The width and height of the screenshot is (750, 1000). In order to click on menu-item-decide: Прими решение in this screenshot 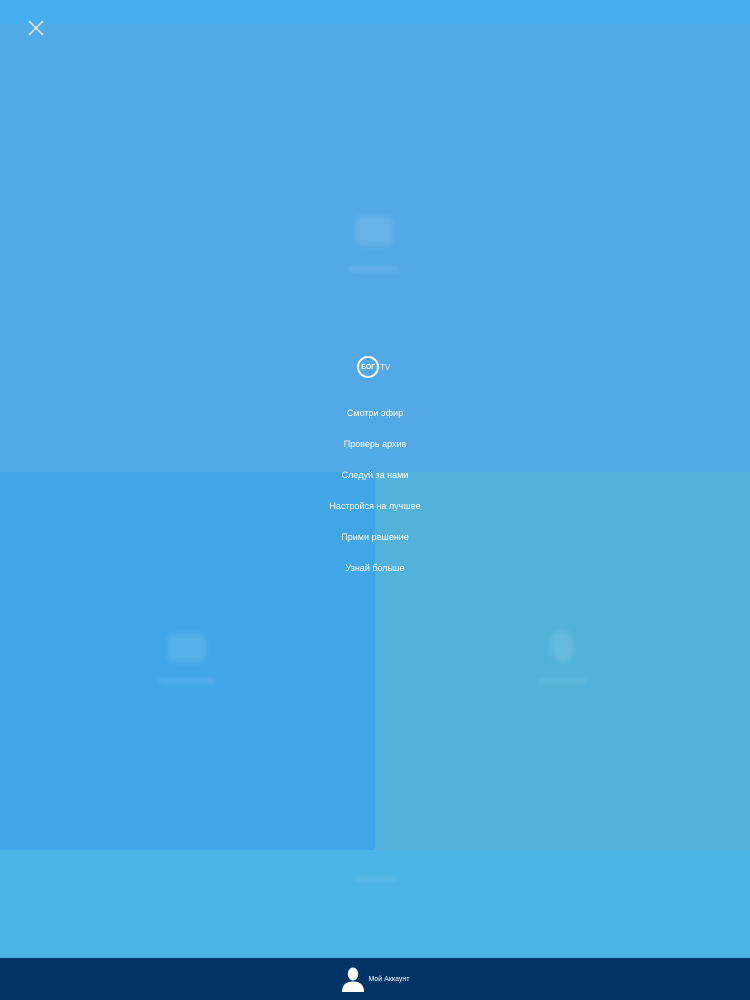, I will do `click(375, 541)`.